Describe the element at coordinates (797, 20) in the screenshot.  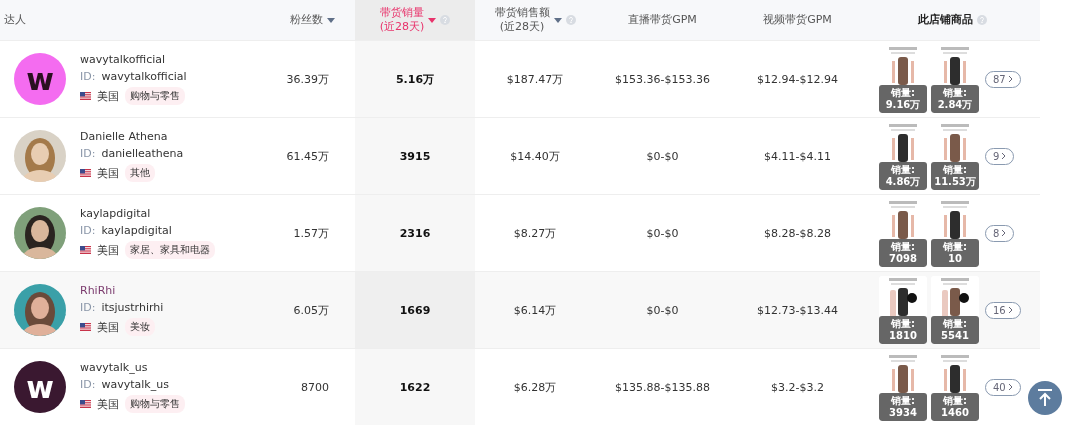
I see `column-header: 视频带货GPM` at that location.